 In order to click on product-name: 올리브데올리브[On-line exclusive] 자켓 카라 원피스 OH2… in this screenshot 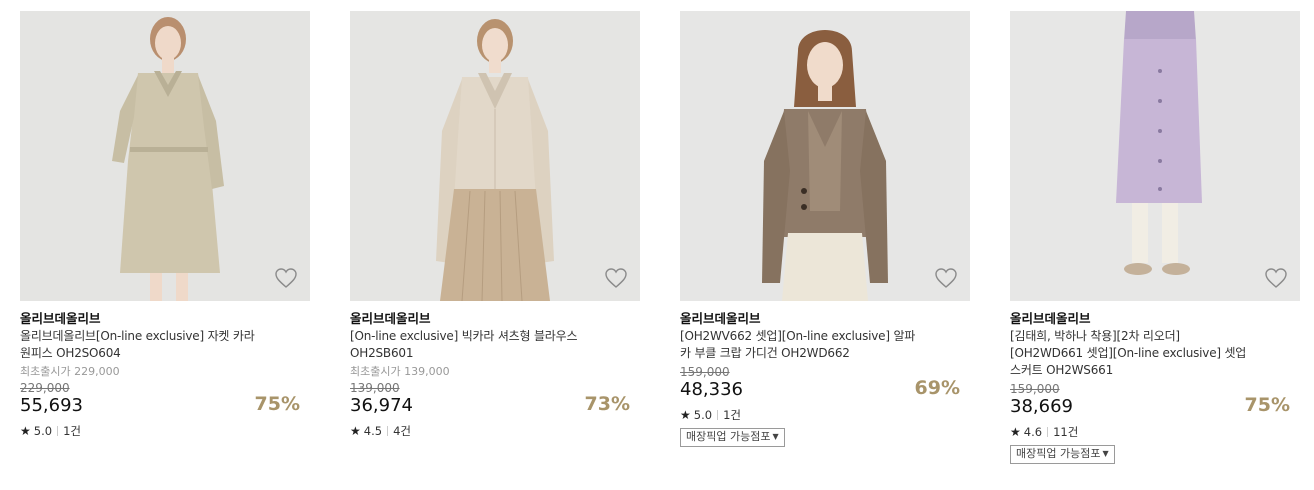, I will do `click(165, 345)`.